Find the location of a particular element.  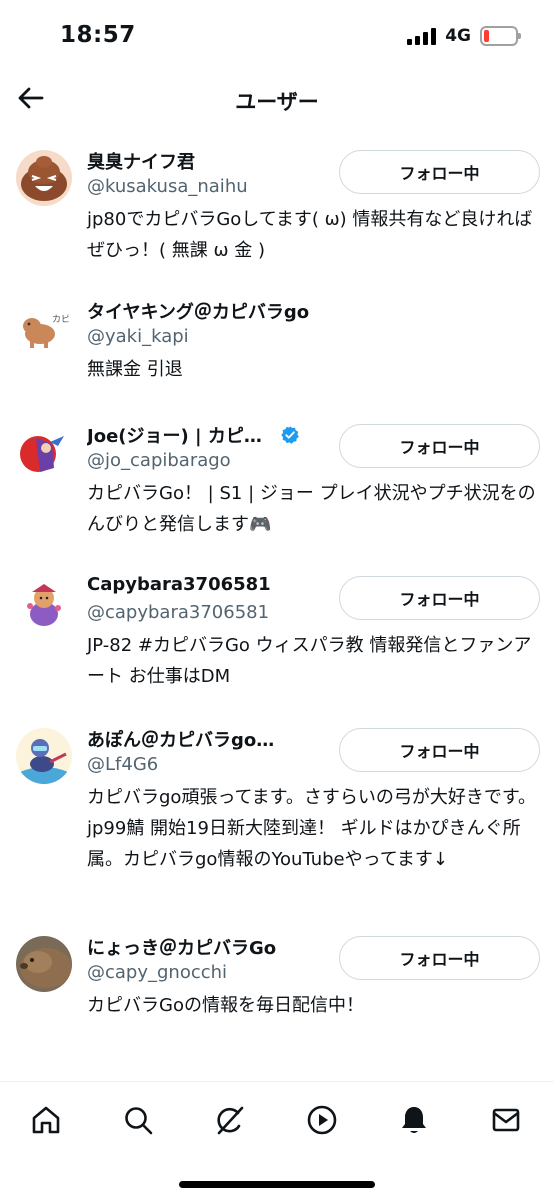

user-name-row: 臭臭ナイフ君 is located at coordinates (141, 161).